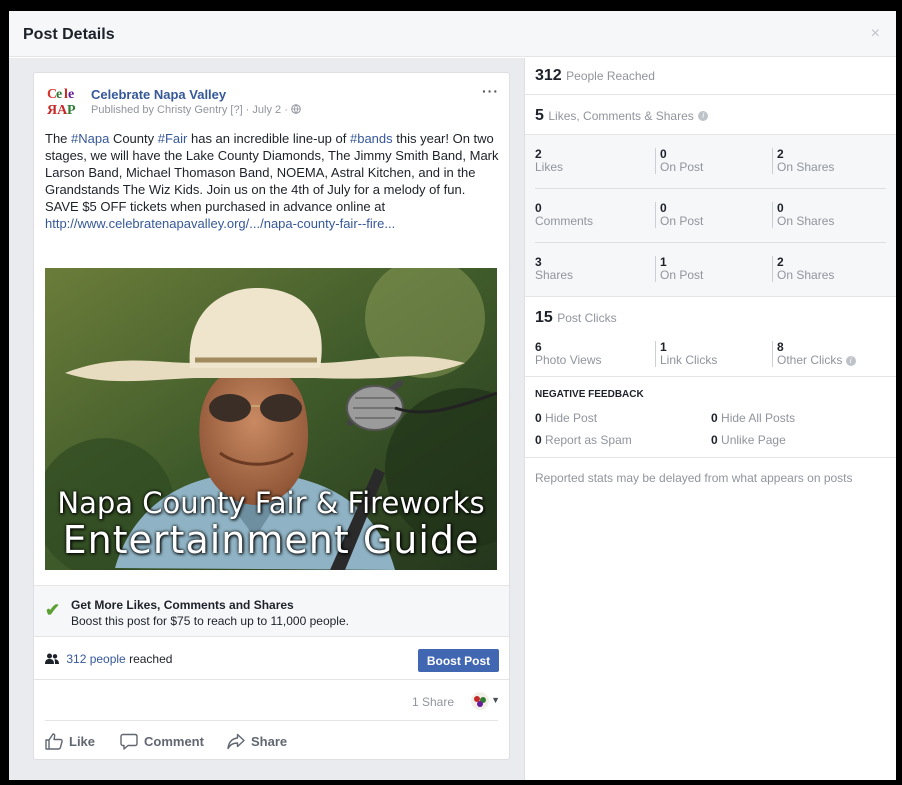  I want to click on globe-icon, so click(296, 110).